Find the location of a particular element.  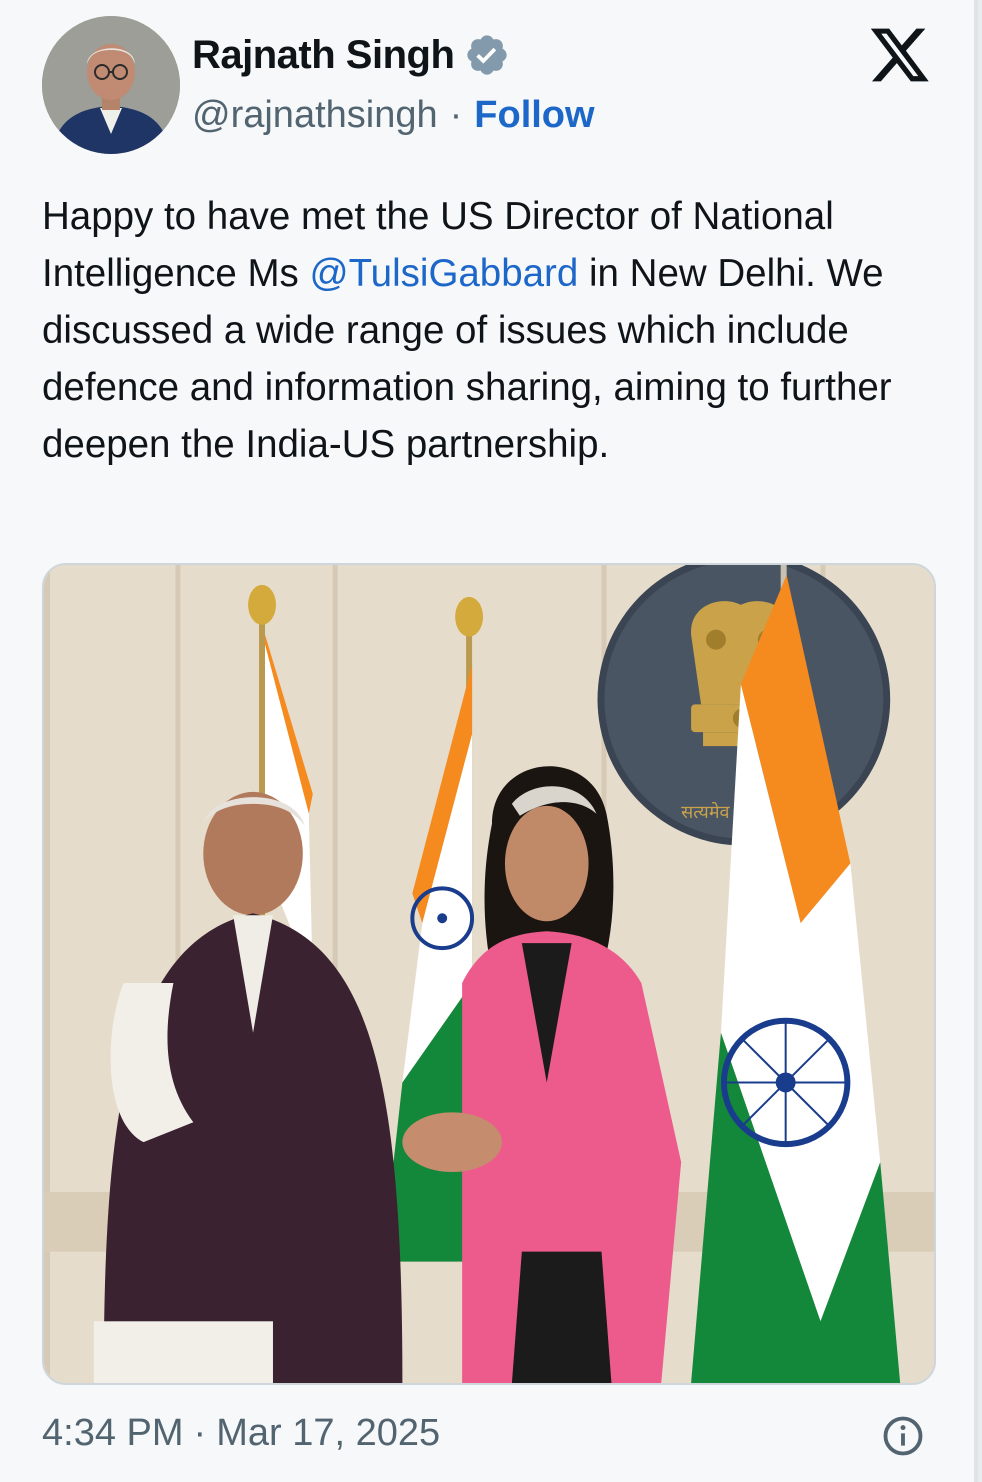

info-icon is located at coordinates (903, 1436).